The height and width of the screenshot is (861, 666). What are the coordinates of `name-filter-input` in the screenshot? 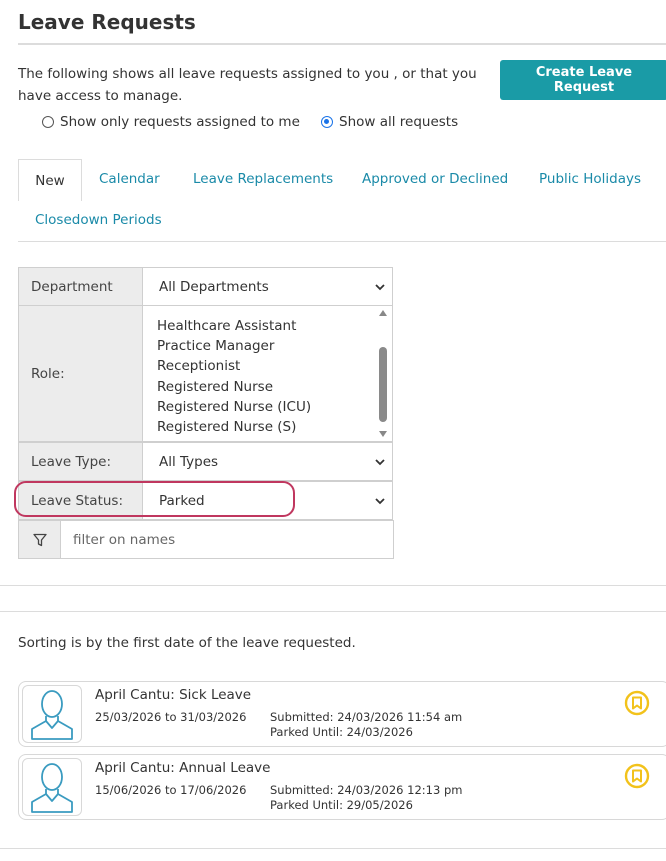 It's located at (227, 539).